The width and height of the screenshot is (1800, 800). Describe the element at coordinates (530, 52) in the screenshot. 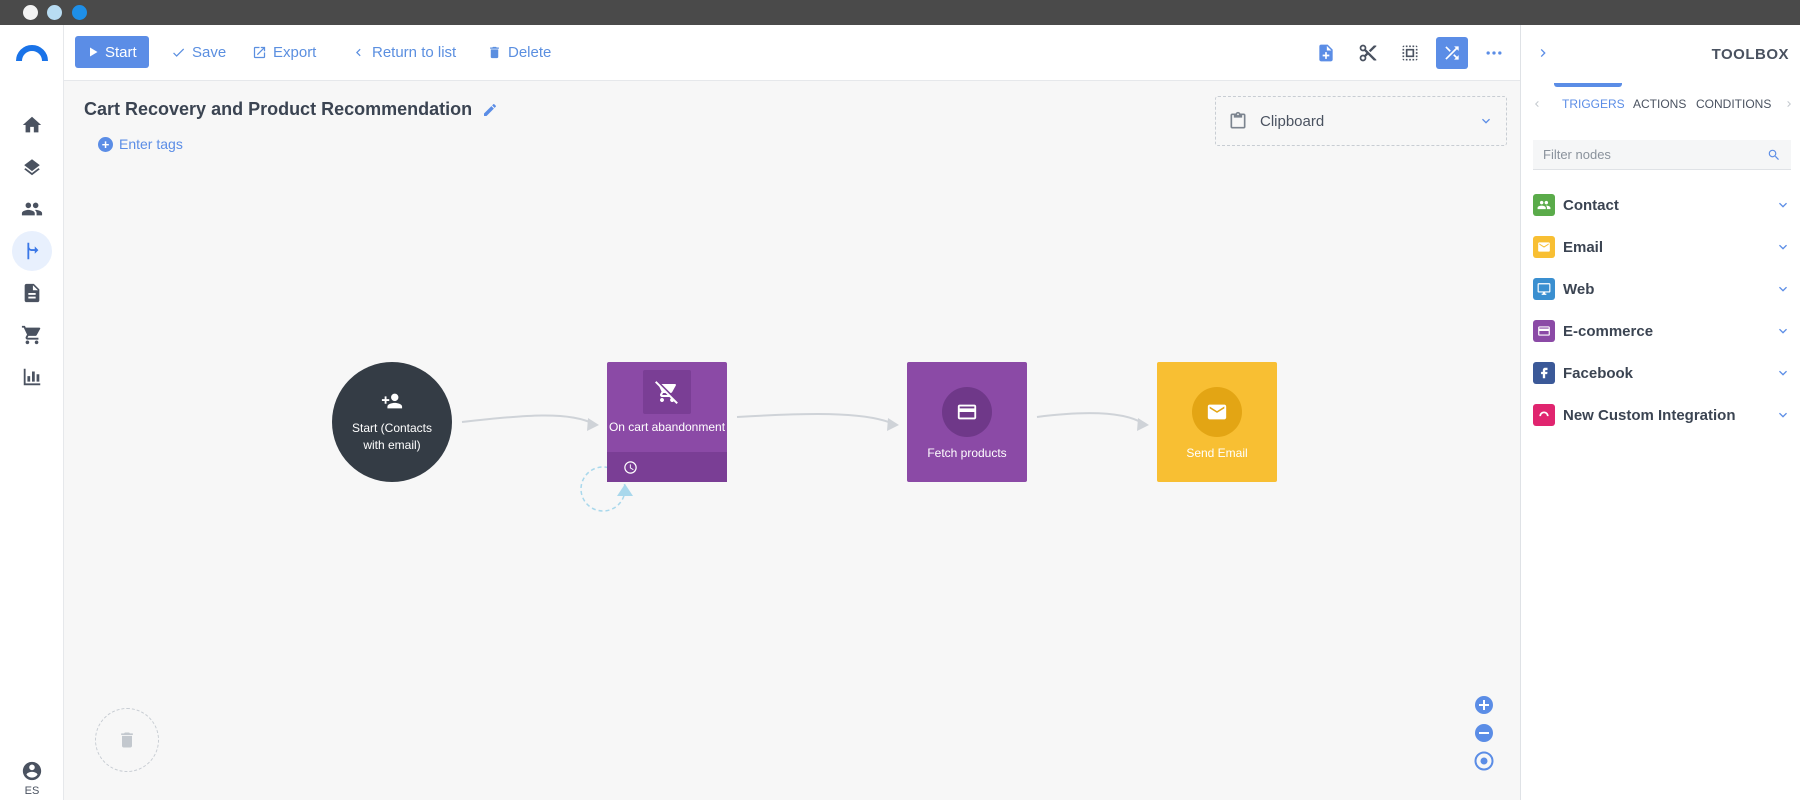

I see `delete-button-label: Delete` at that location.